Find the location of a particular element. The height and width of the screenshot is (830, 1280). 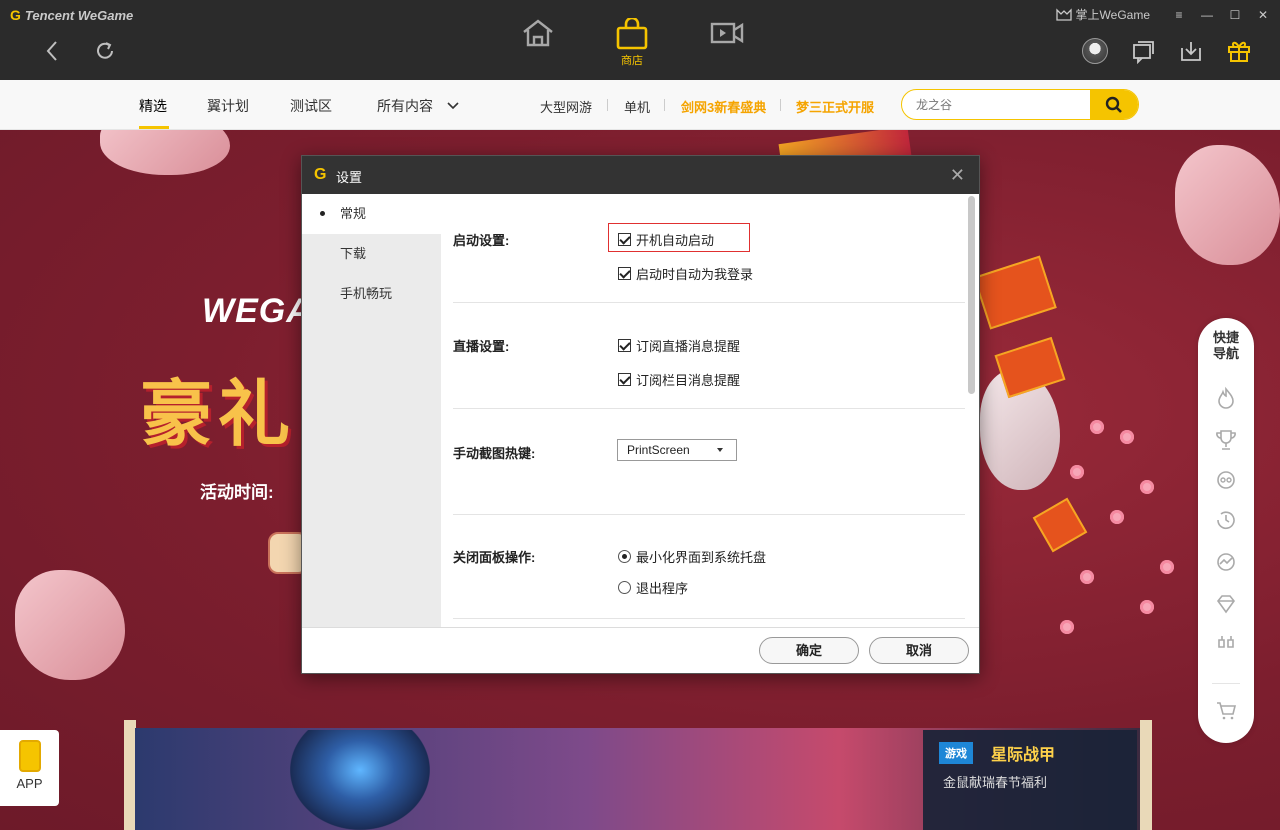

refresh-icon is located at coordinates (105, 50).